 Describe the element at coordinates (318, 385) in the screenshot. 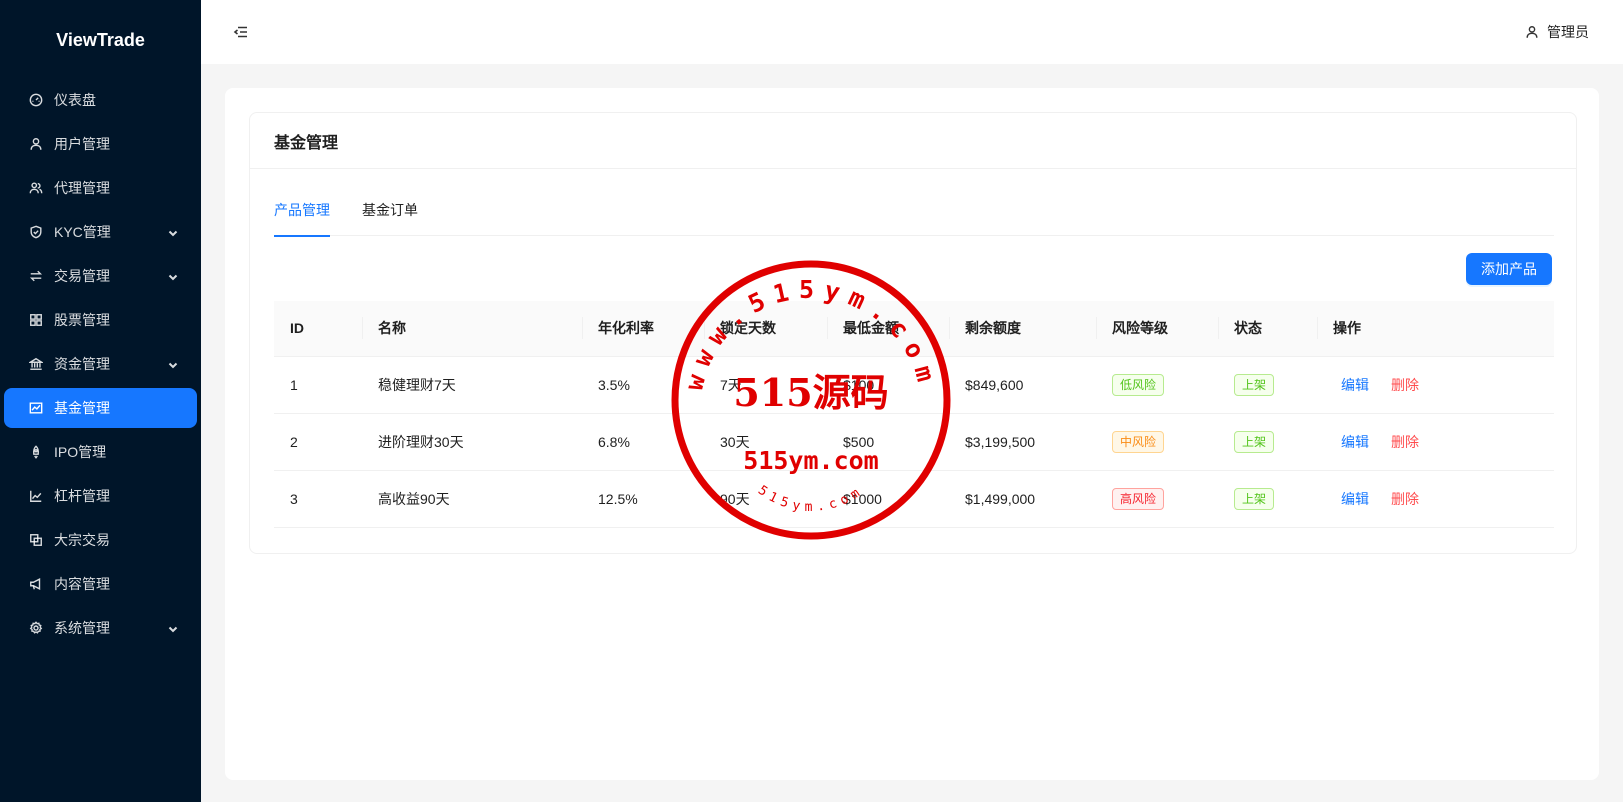

I see `cell-id: 1` at that location.